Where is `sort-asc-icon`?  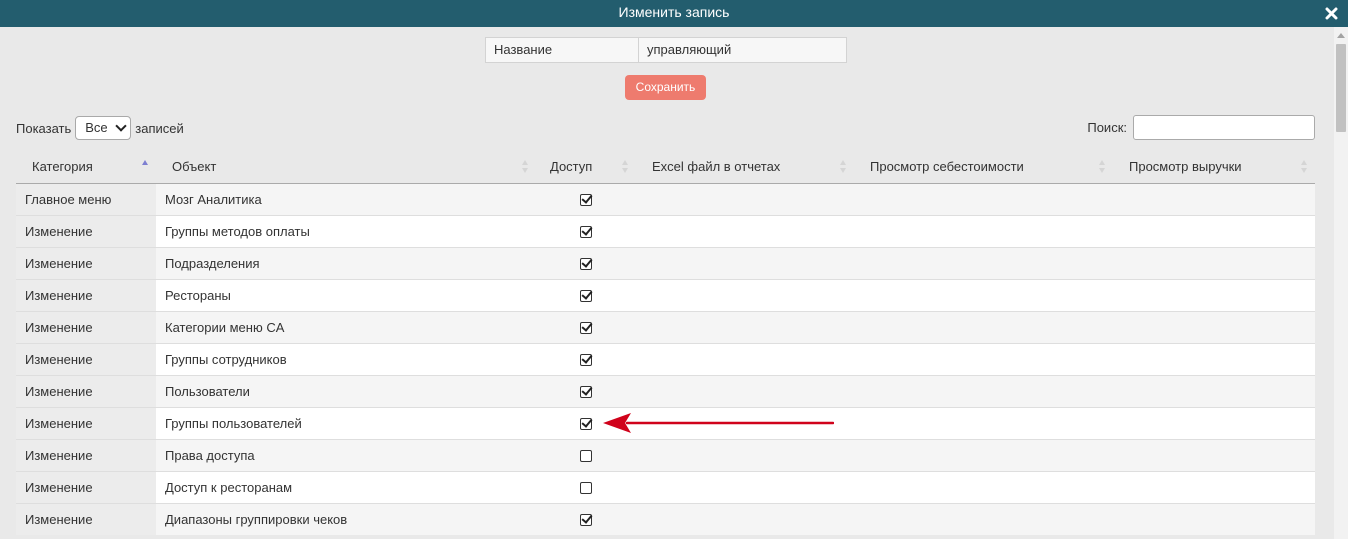
sort-asc-icon is located at coordinates (145, 167).